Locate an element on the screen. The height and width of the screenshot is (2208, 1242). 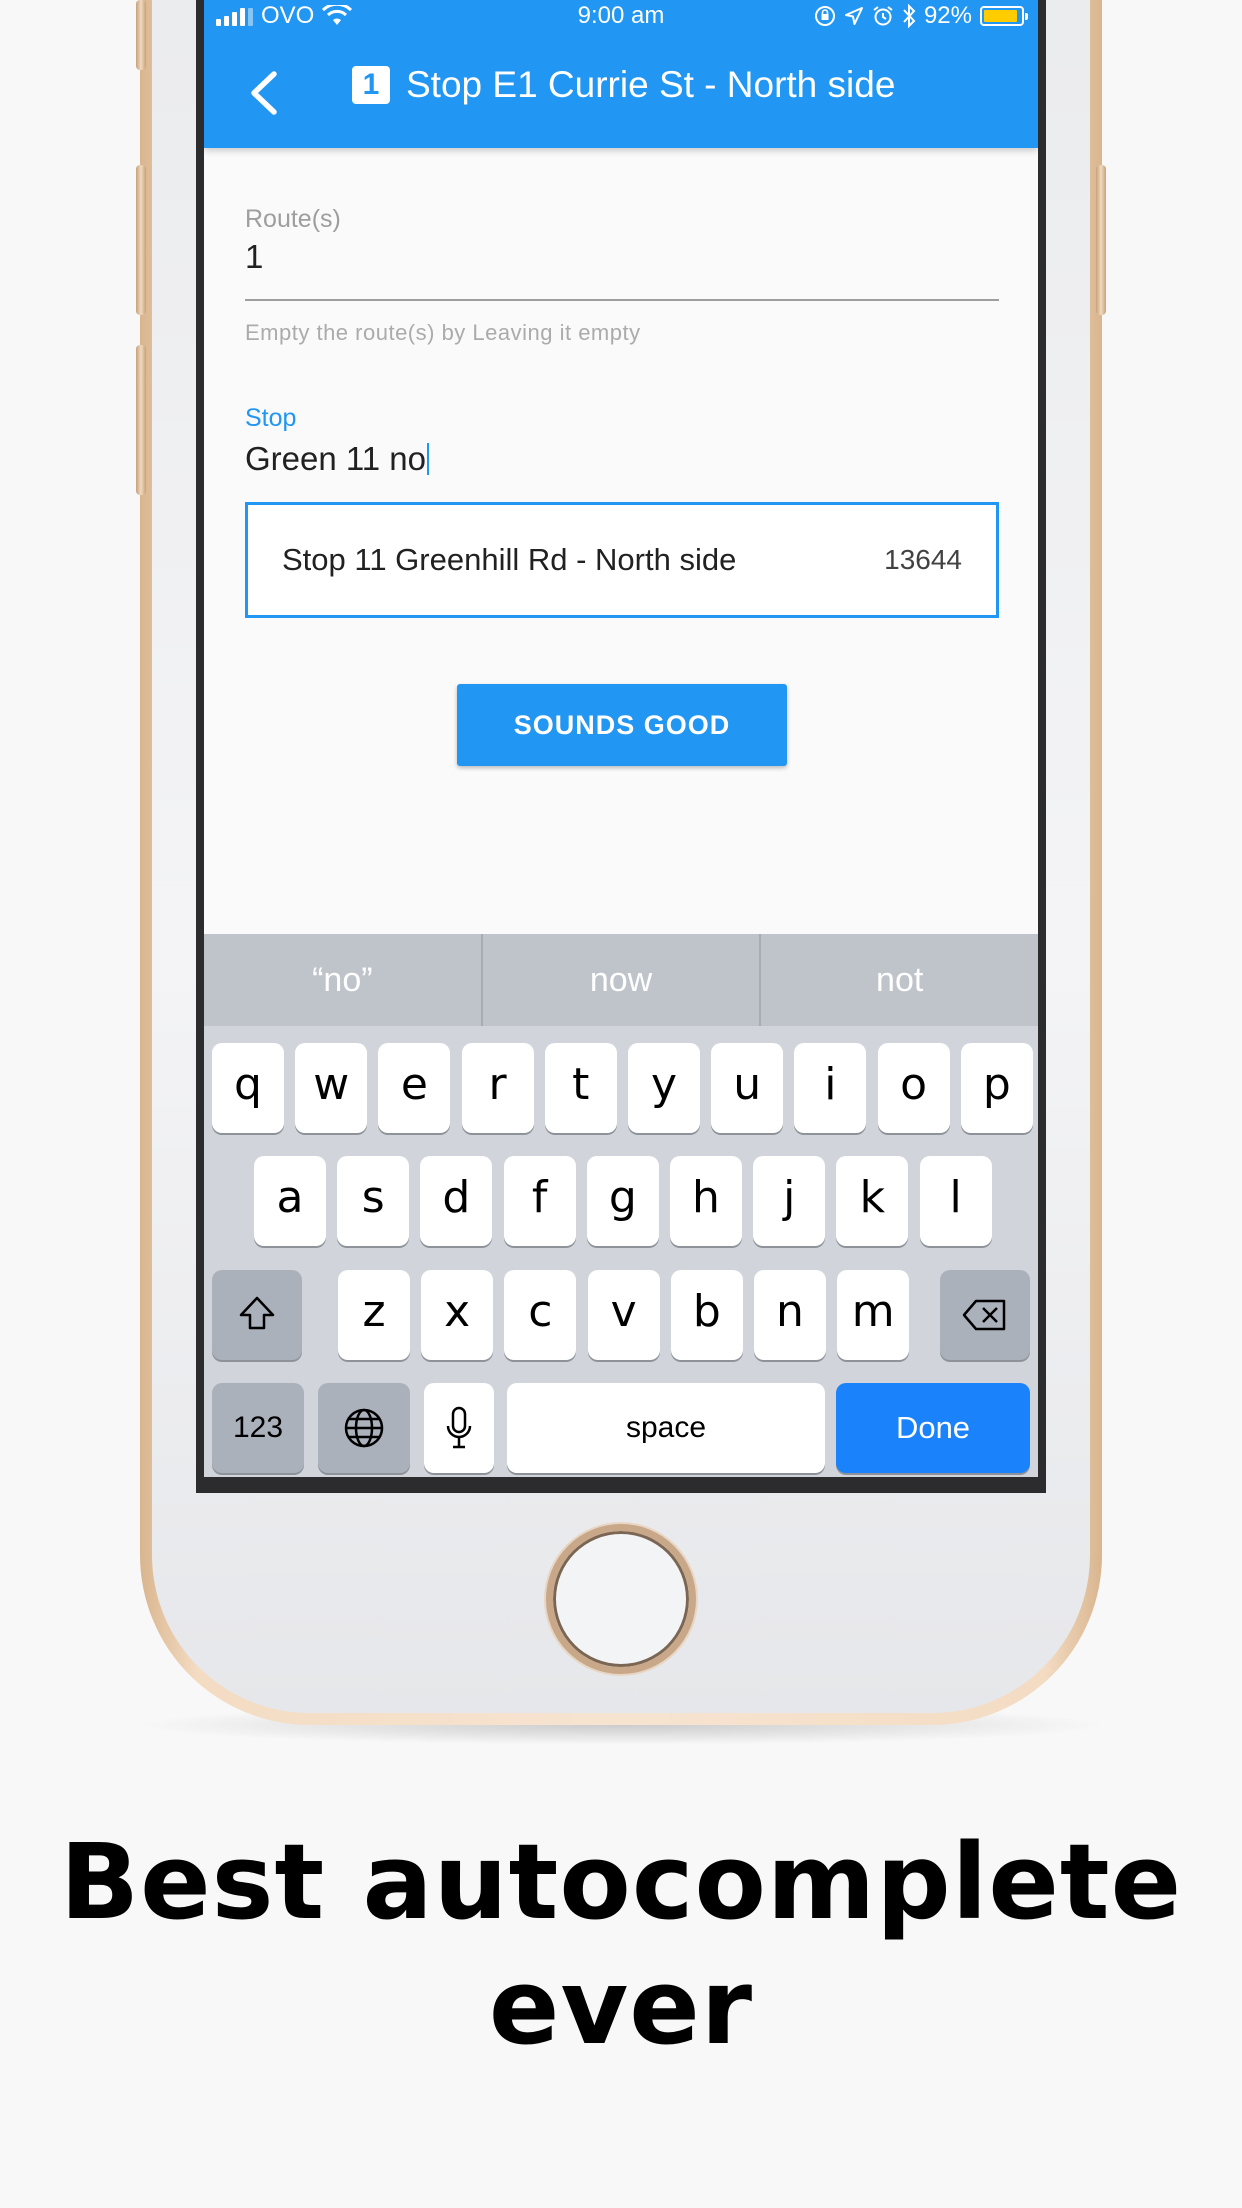
microphone-key is located at coordinates (459, 1428).